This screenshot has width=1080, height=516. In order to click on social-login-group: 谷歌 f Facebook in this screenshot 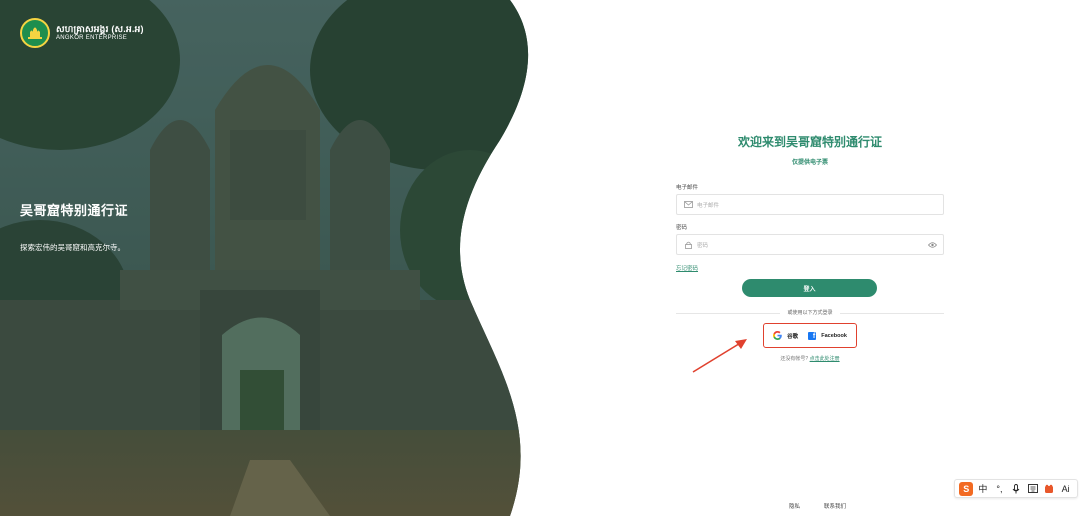, I will do `click(810, 335)`.